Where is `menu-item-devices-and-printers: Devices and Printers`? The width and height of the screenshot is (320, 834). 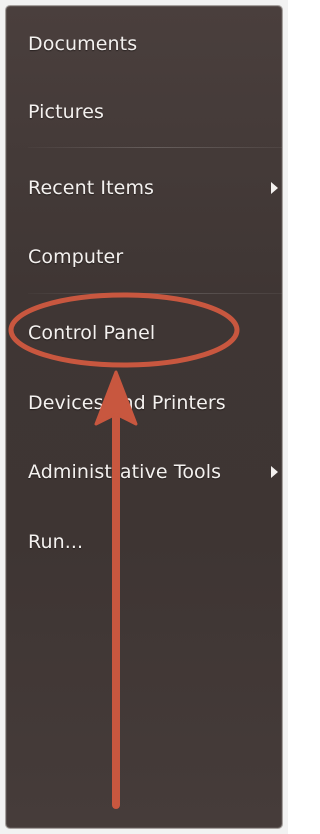 menu-item-devices-and-printers: Devices and Printers is located at coordinates (153, 403).